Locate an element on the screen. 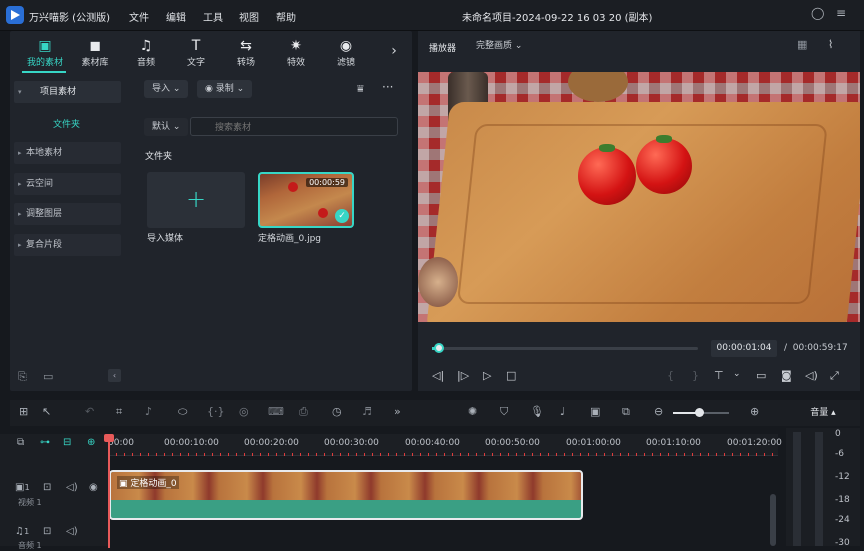 The image size is (864, 551). mark-in-icon: { is located at coordinates (670, 375).